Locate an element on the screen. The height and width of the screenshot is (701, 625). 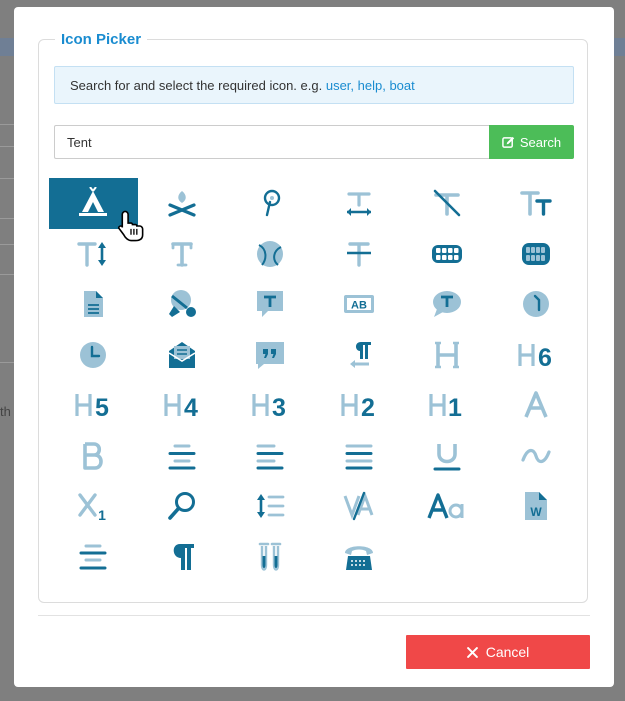
bold-icon-cell is located at coordinates (93, 456).